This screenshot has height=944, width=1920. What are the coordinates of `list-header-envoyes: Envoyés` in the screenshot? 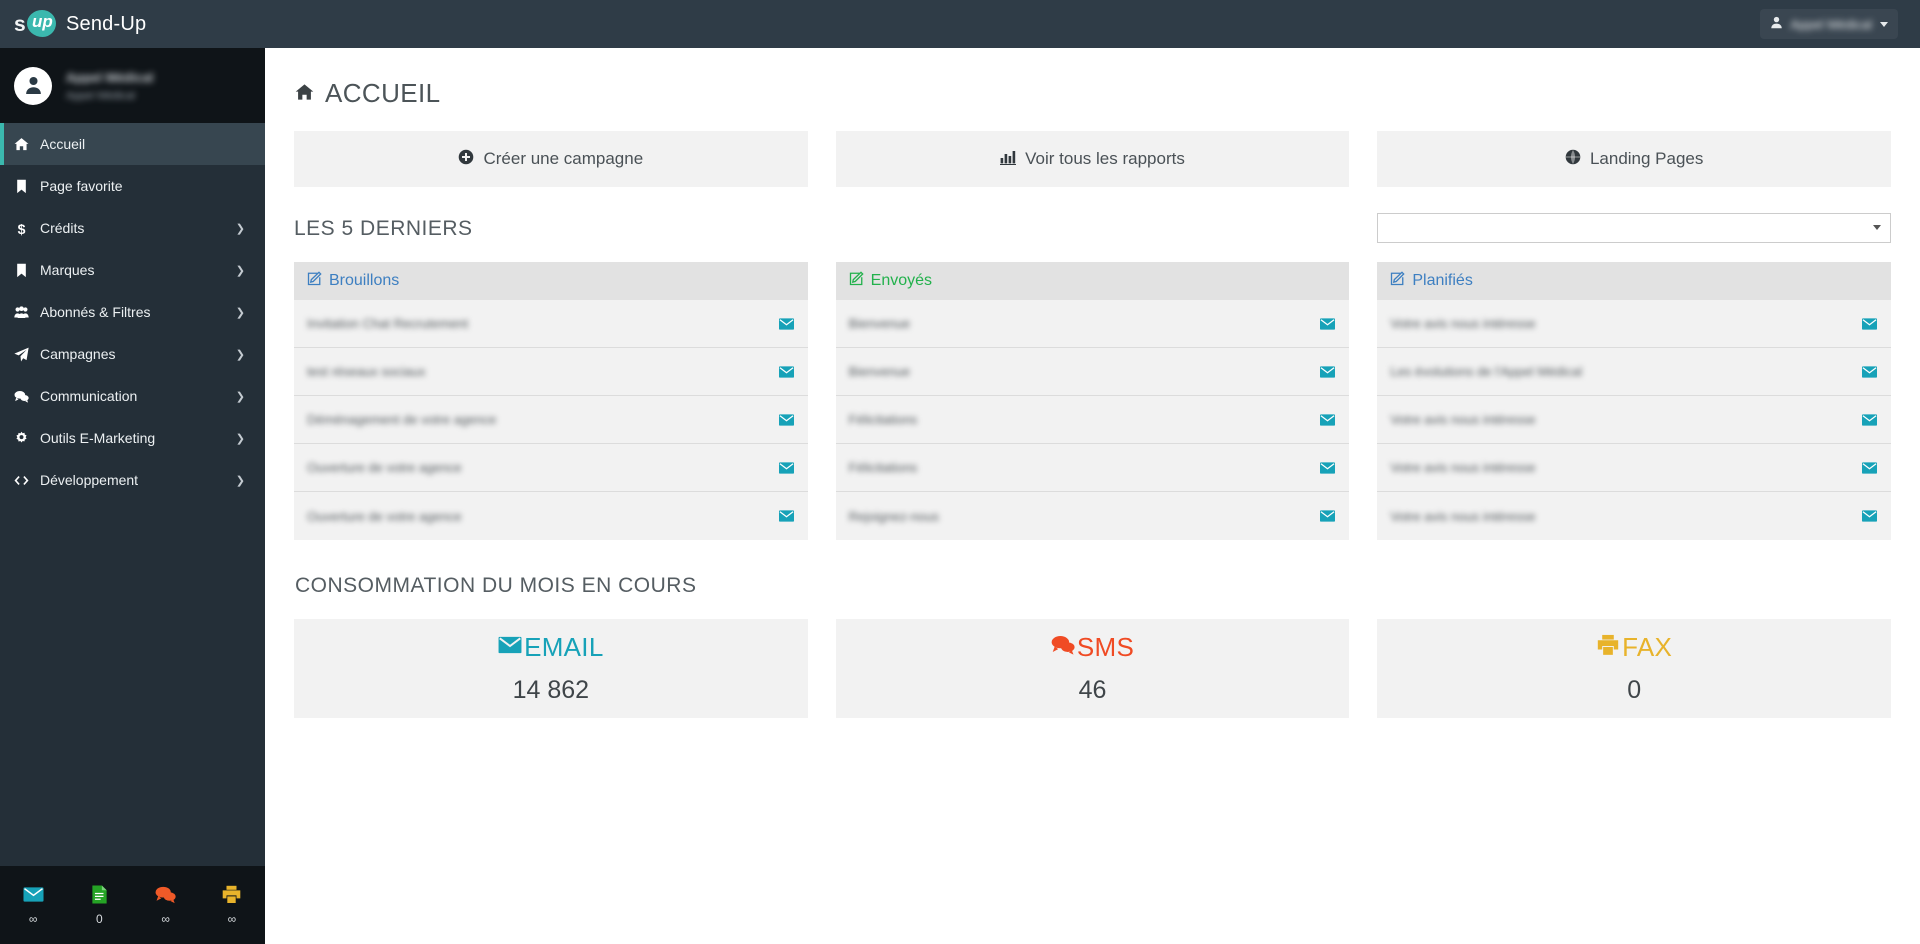 It's located at (1092, 281).